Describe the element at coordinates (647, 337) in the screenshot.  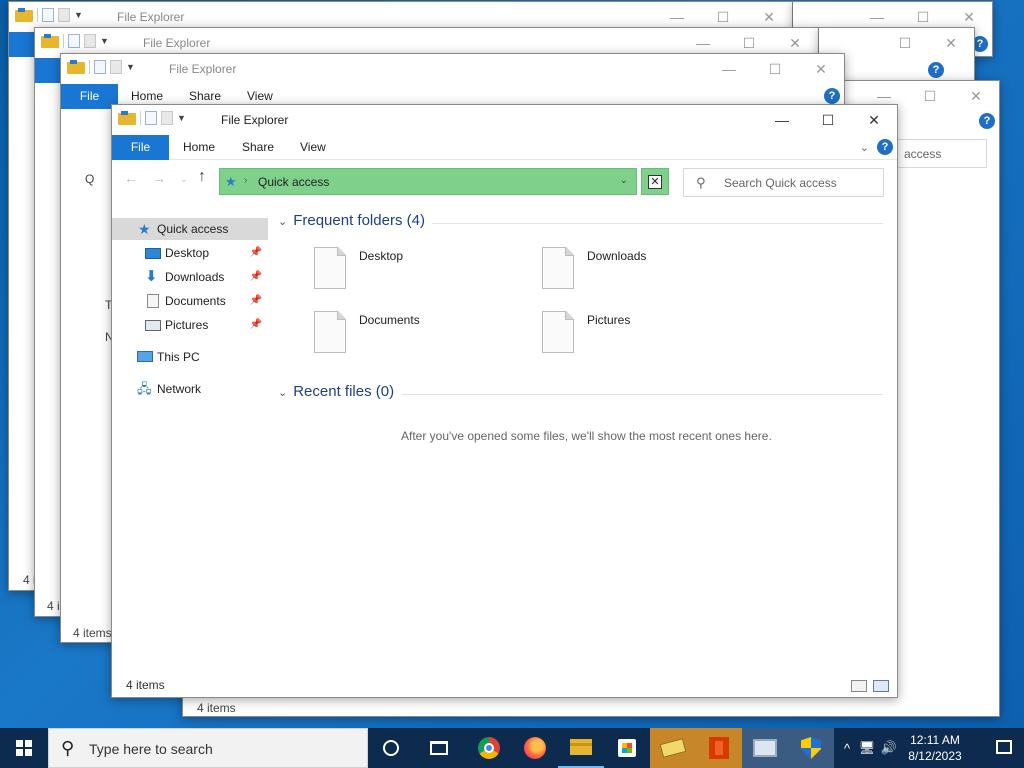
I see `folder-tile-pictures: Pictures` at that location.